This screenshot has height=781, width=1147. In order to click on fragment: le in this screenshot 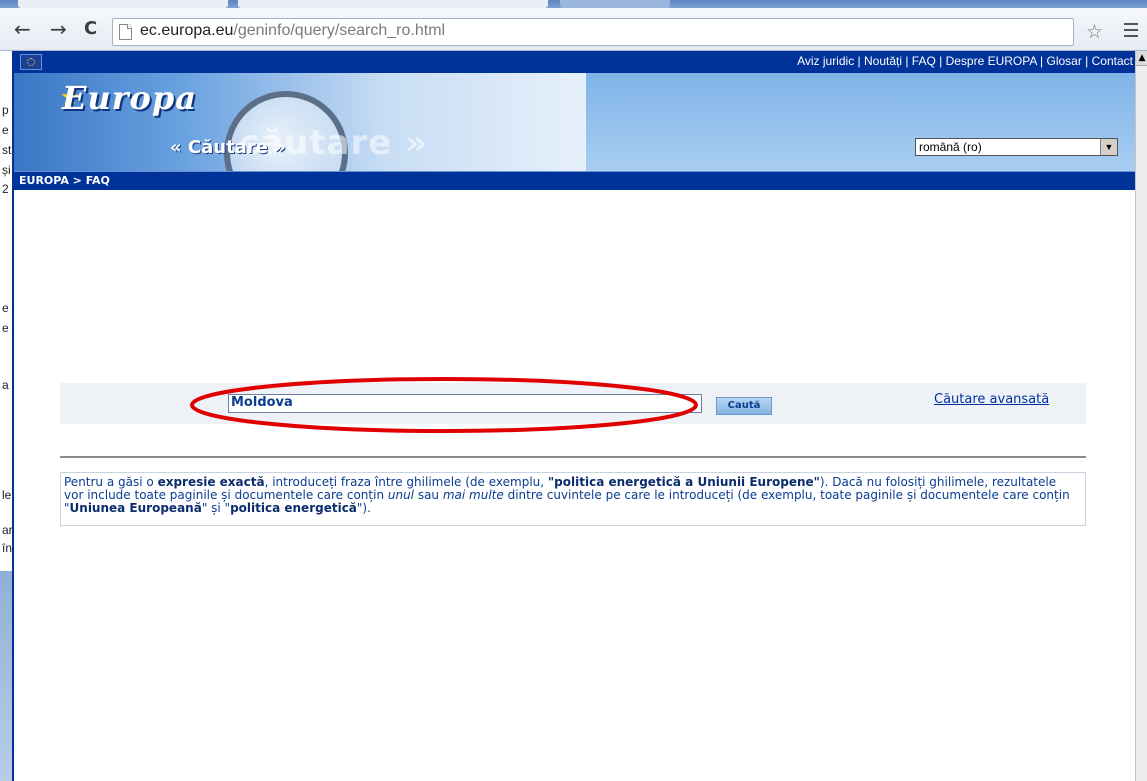, I will do `click(7, 495)`.